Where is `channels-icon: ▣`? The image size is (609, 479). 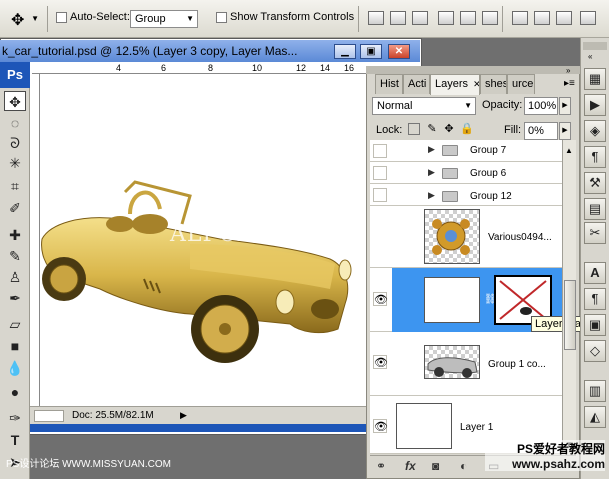
channels-icon: ▣ is located at coordinates (595, 325).